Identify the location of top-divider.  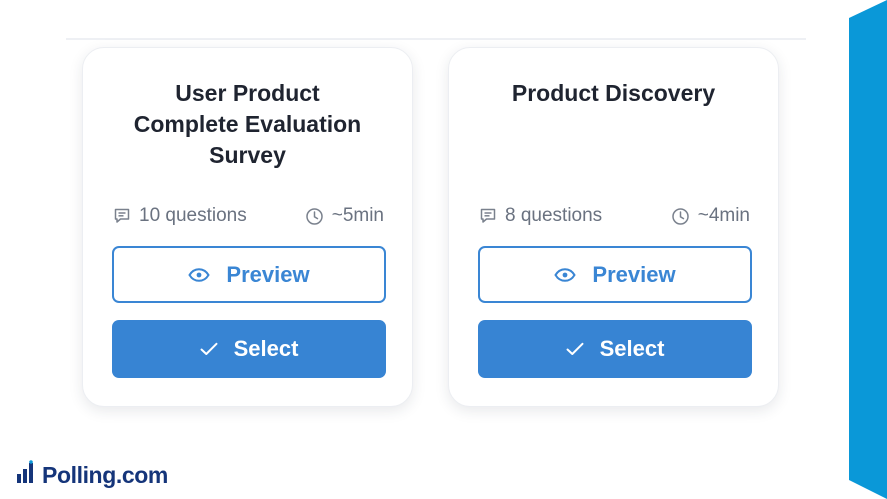
(436, 39).